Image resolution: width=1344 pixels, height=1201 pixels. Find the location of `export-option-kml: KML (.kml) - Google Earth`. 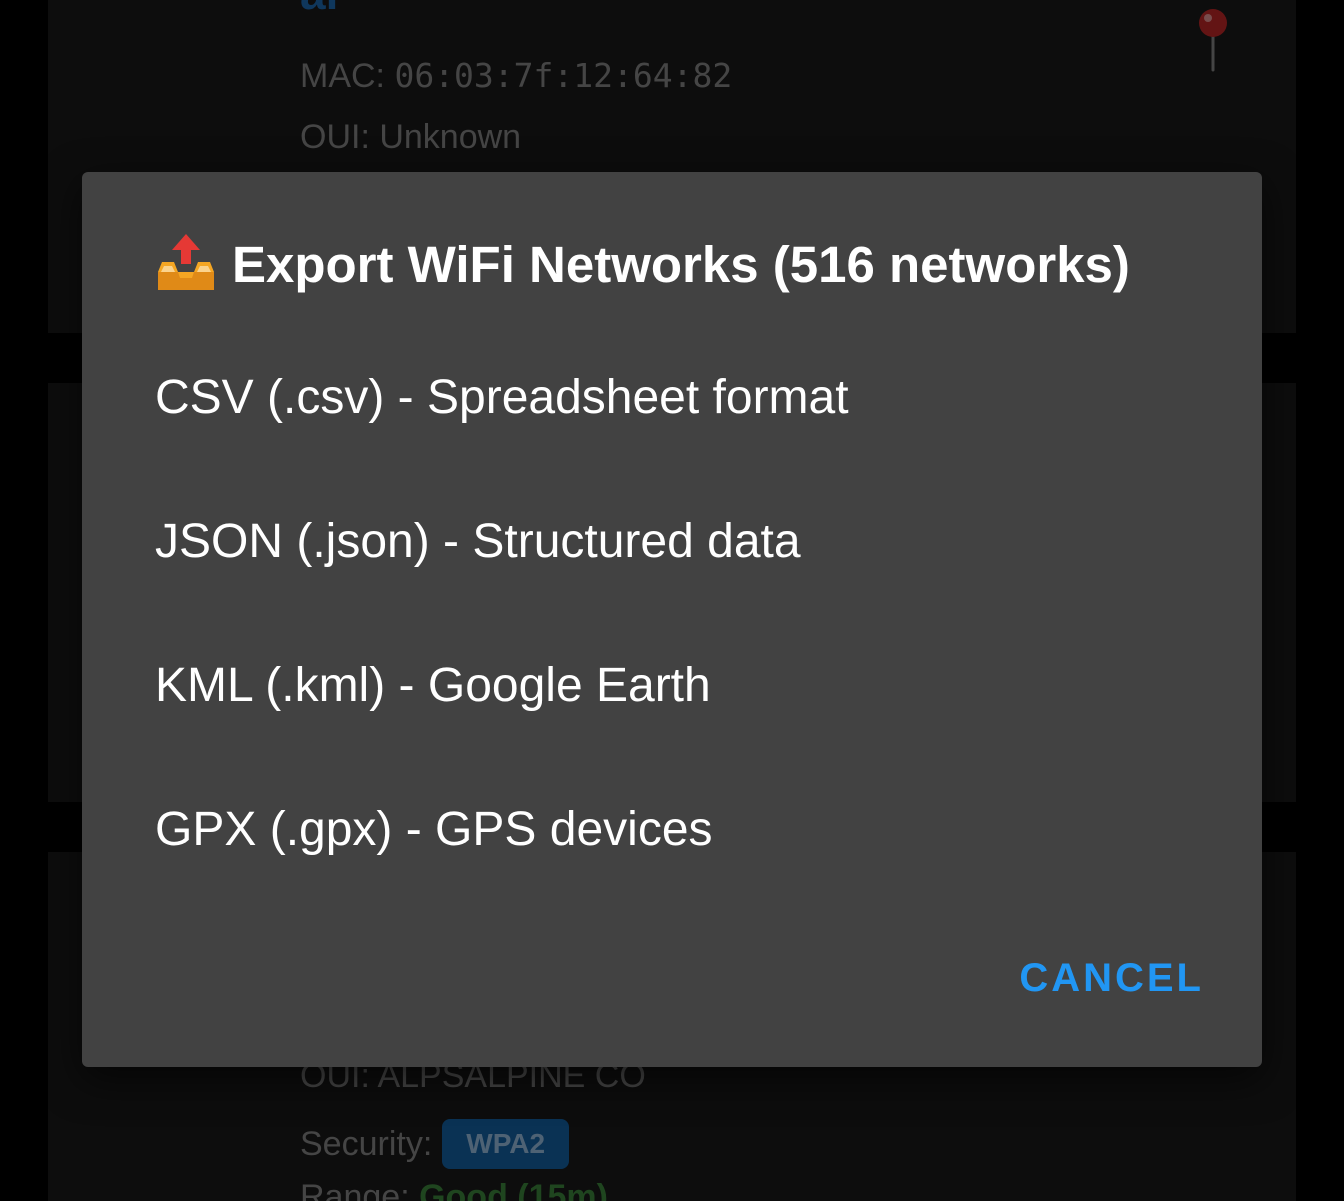

export-option-kml: KML (.kml) - Google Earth is located at coordinates (672, 685).